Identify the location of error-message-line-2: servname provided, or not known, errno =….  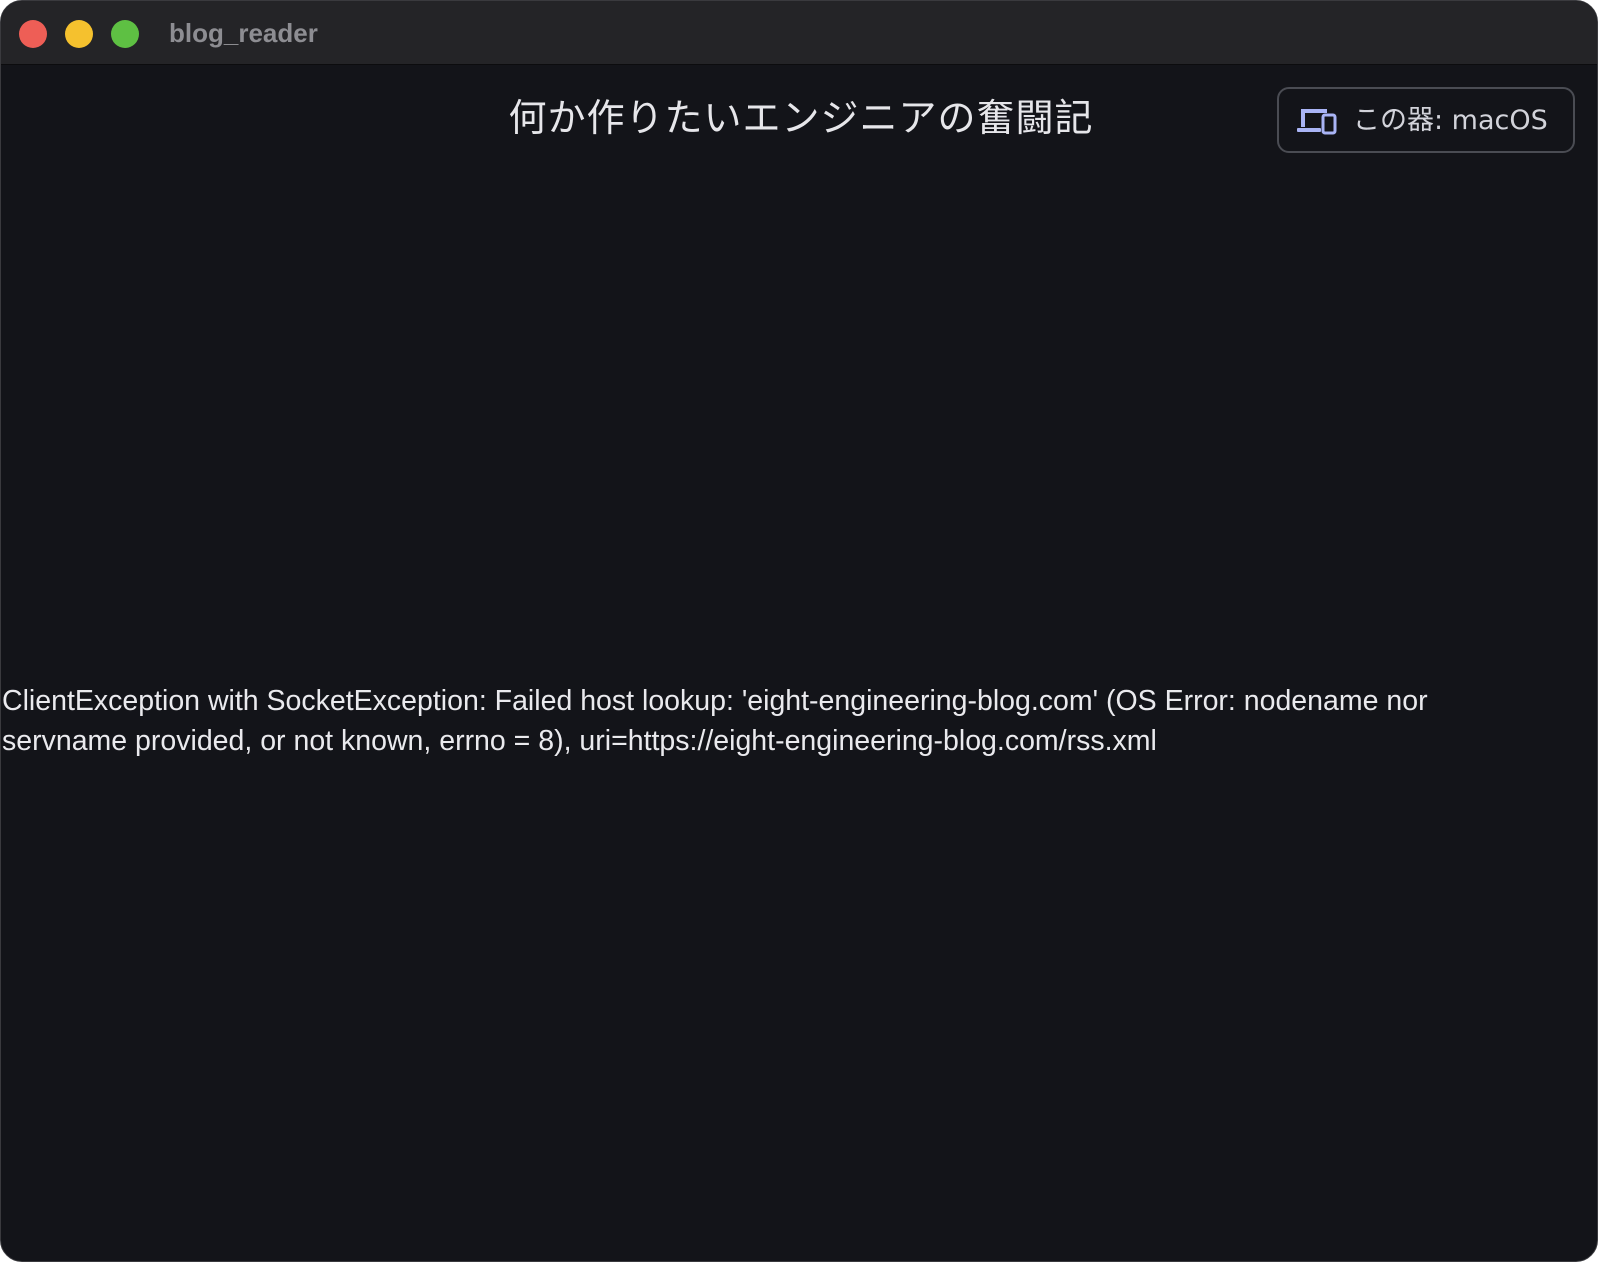
(579, 741).